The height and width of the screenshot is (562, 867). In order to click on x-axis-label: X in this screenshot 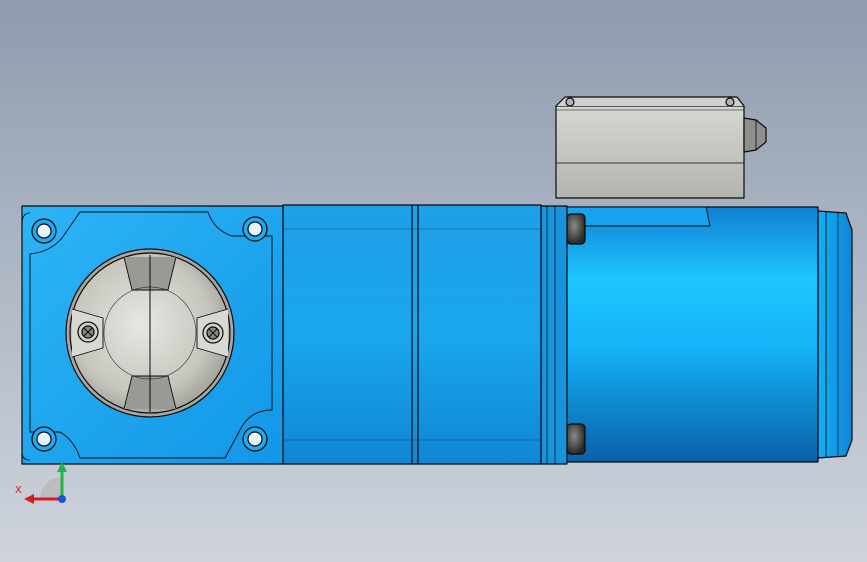, I will do `click(18, 490)`.